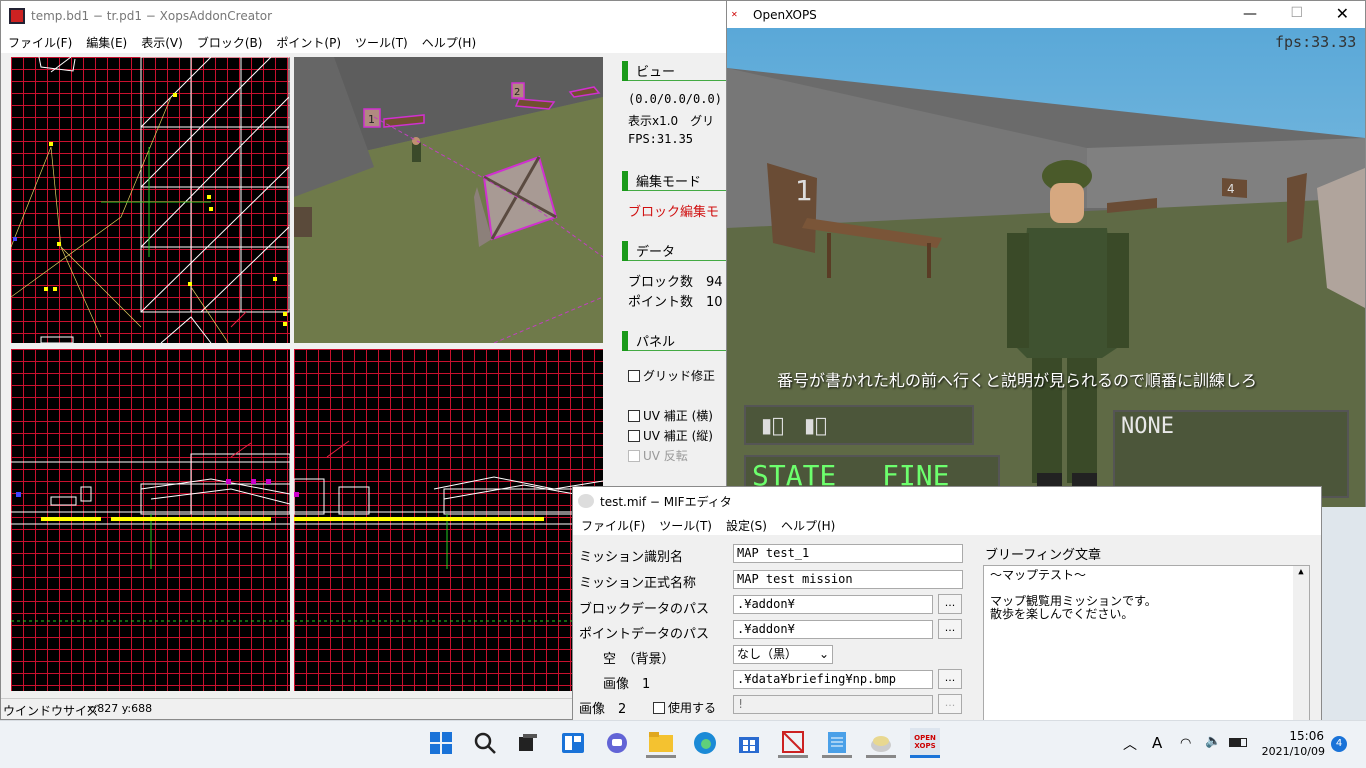 This screenshot has height=768, width=1366. I want to click on ammo-icons: ▮⃠ ▮⃠, so click(794, 425).